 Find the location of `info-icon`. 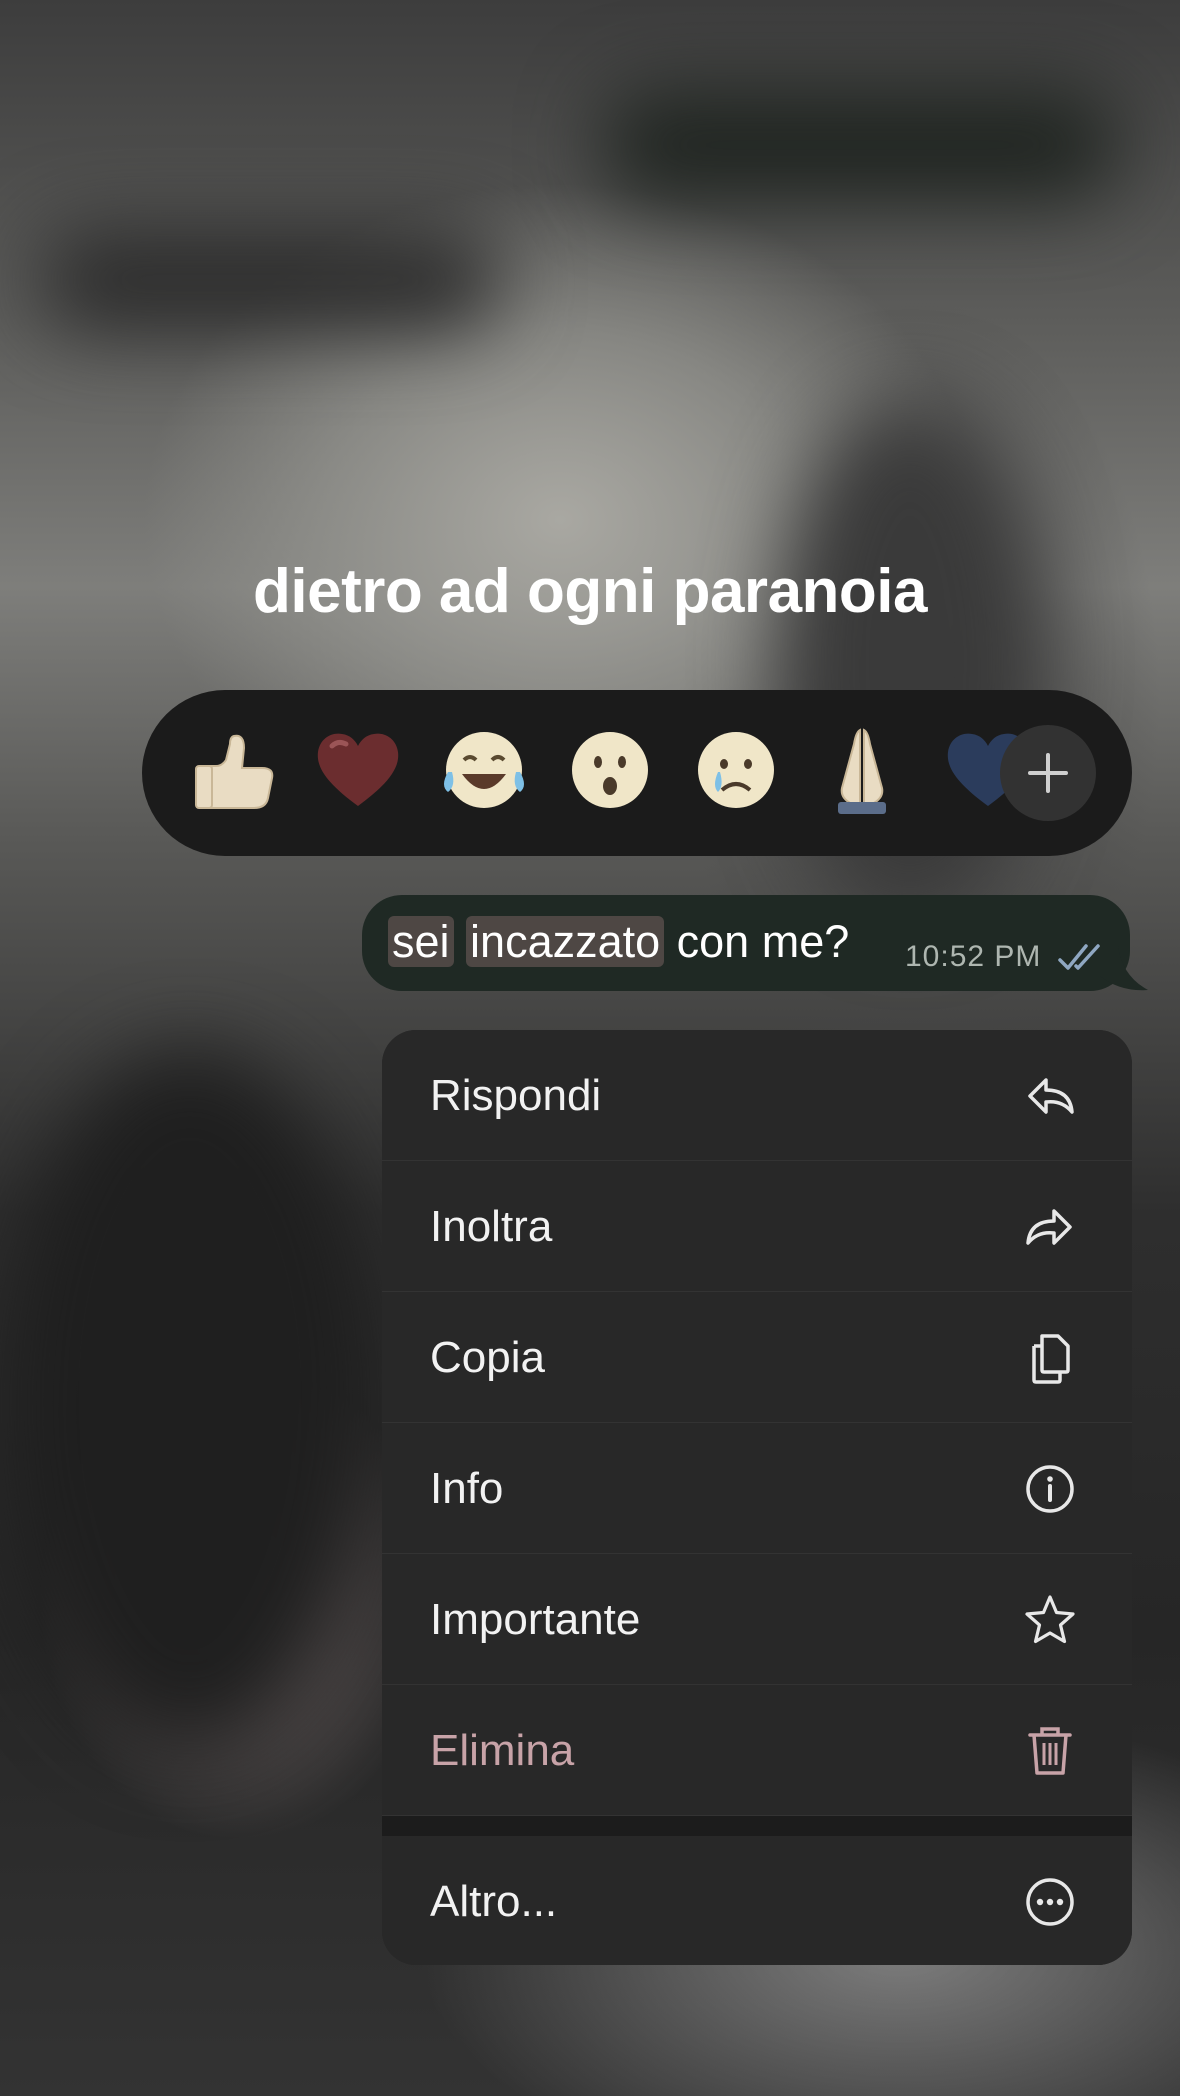

info-icon is located at coordinates (1050, 1489).